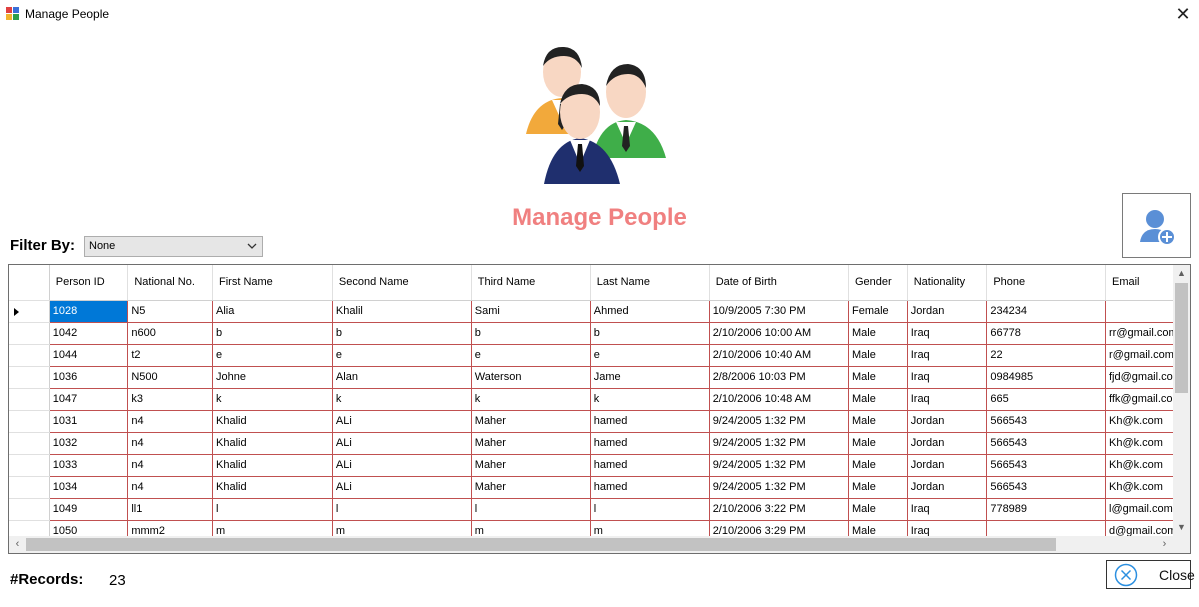 The width and height of the screenshot is (1199, 607). I want to click on table-cell: Jame, so click(650, 377).